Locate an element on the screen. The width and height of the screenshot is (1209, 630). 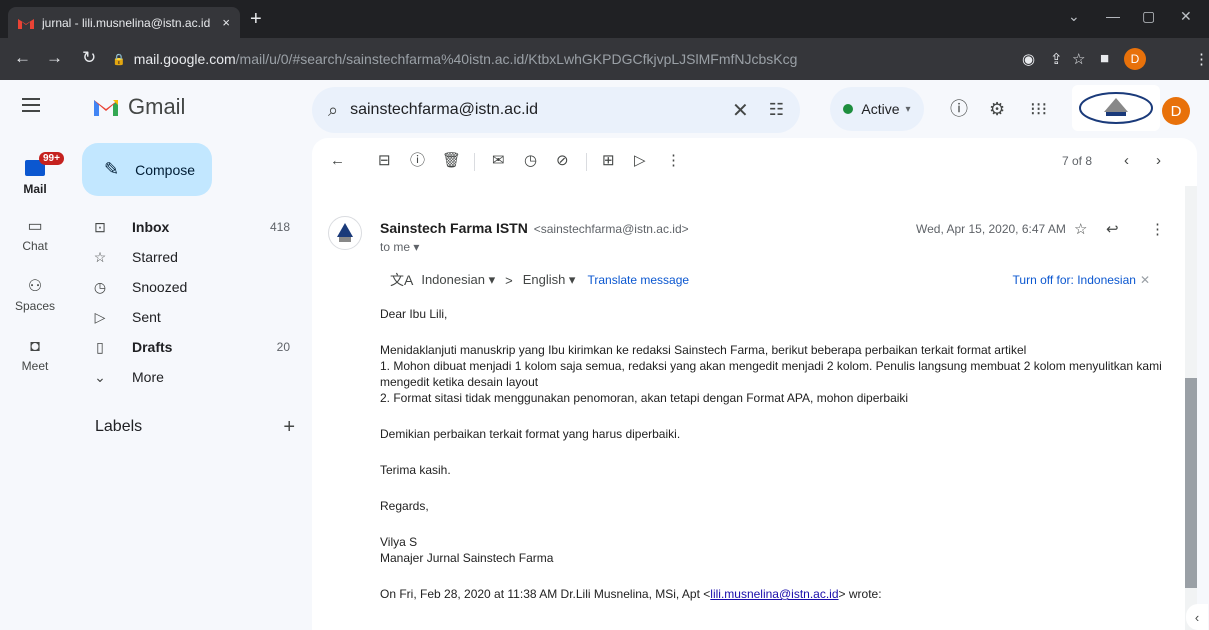
nav-label: Inbox is located at coordinates (151, 227).